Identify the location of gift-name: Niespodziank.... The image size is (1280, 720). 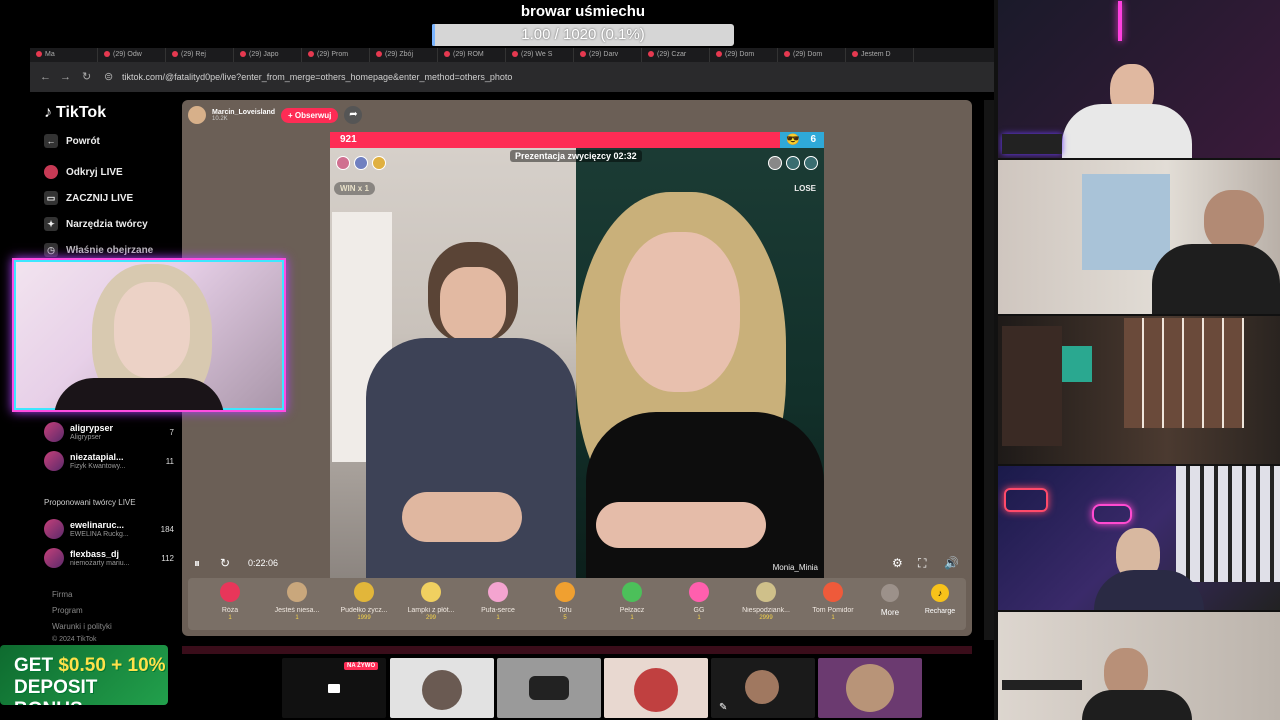
(766, 610).